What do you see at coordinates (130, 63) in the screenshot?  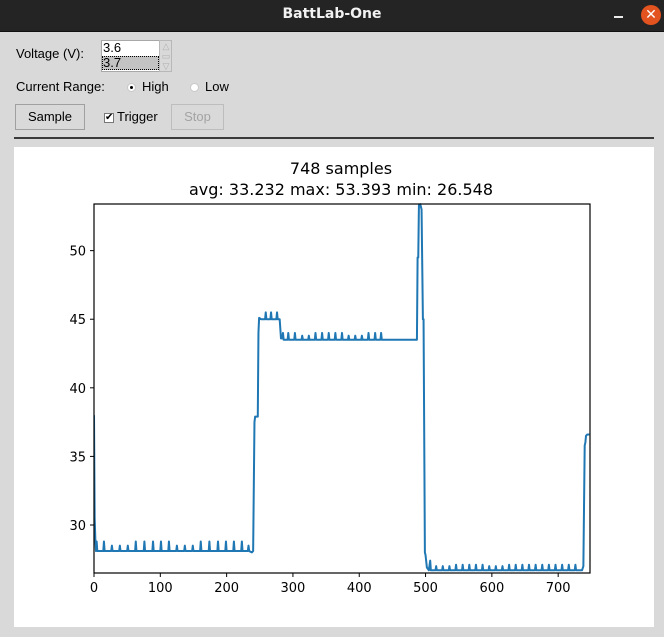 I see `voltage-option-selected: 3.7` at bounding box center [130, 63].